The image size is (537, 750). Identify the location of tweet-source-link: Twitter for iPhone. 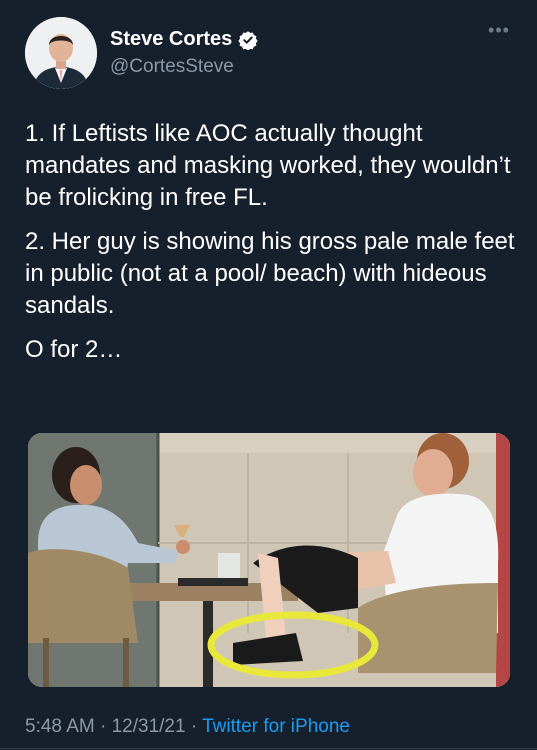
(276, 726).